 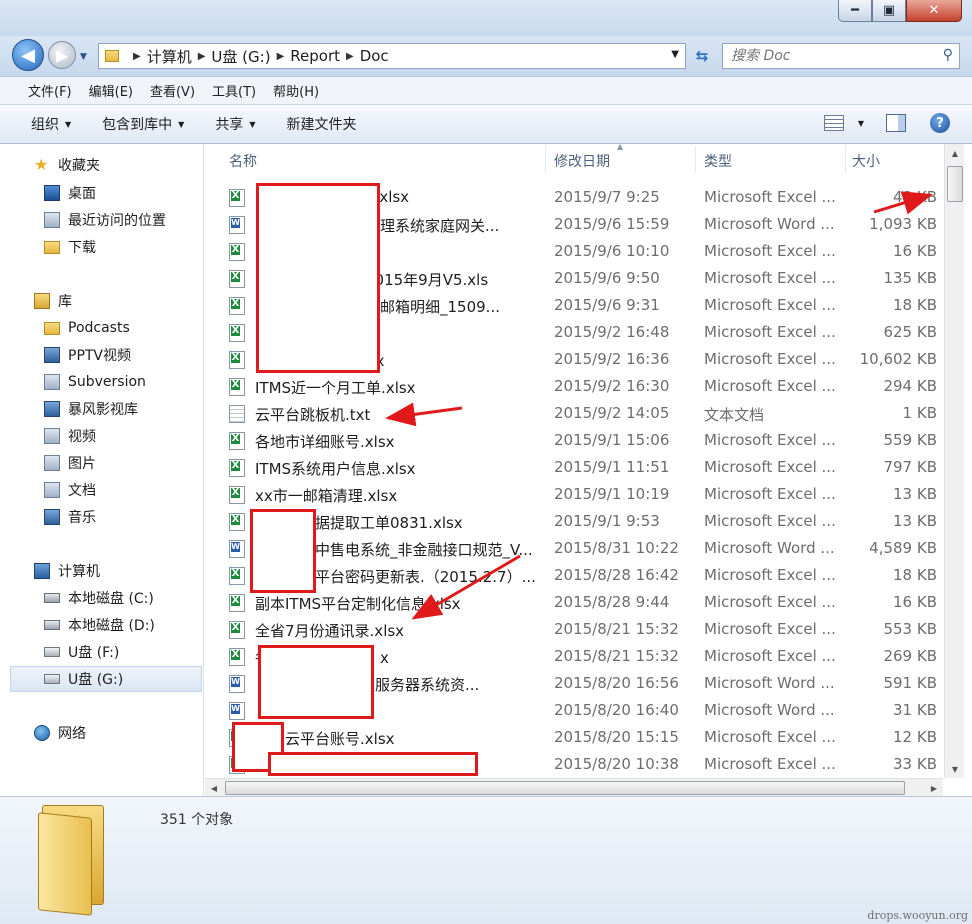 I want to click on sidebar-item-pptv: PPTV视频, so click(x=102, y=355).